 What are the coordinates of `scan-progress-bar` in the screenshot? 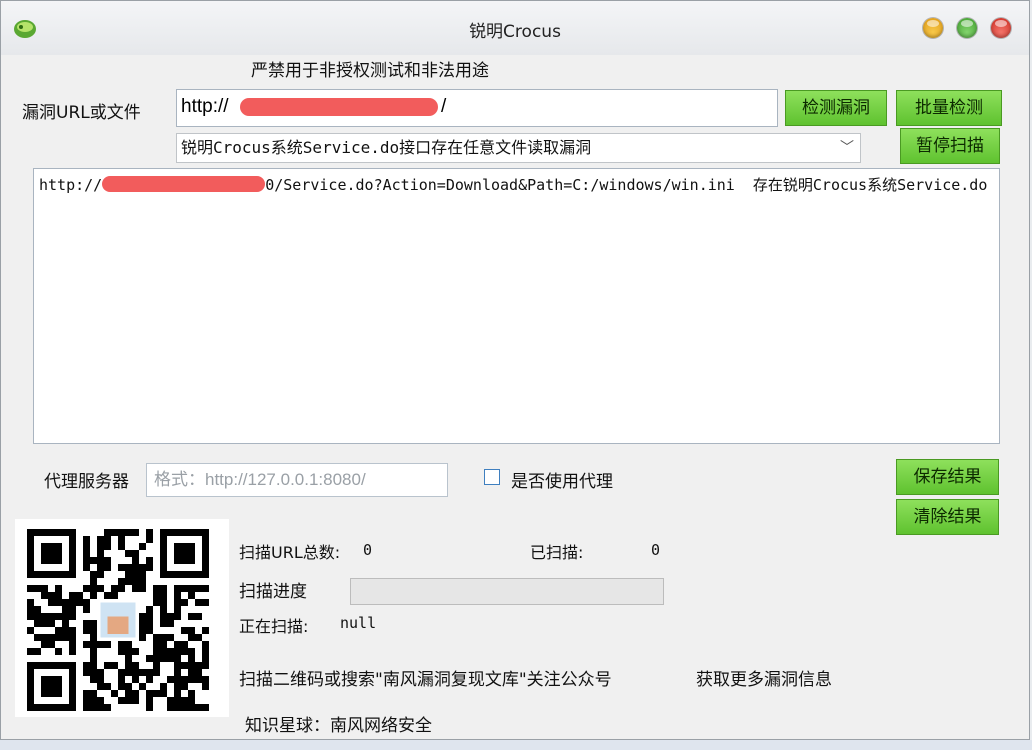 It's located at (507, 591).